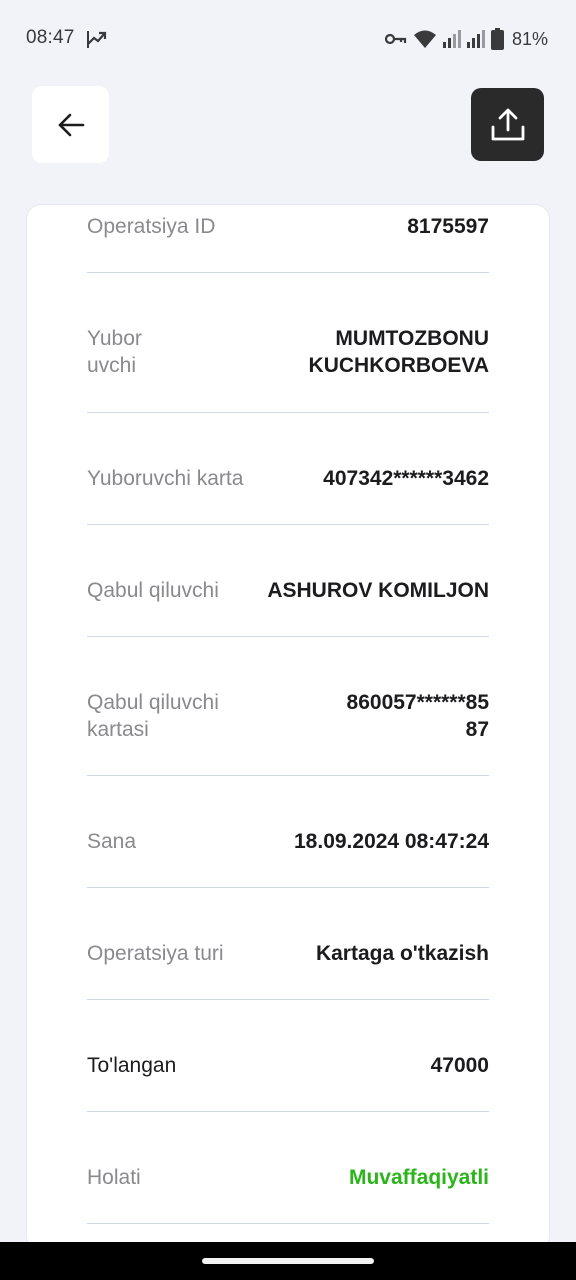 The height and width of the screenshot is (1280, 576). I want to click on receiver-card-value: 860057******85 87, so click(418, 716).